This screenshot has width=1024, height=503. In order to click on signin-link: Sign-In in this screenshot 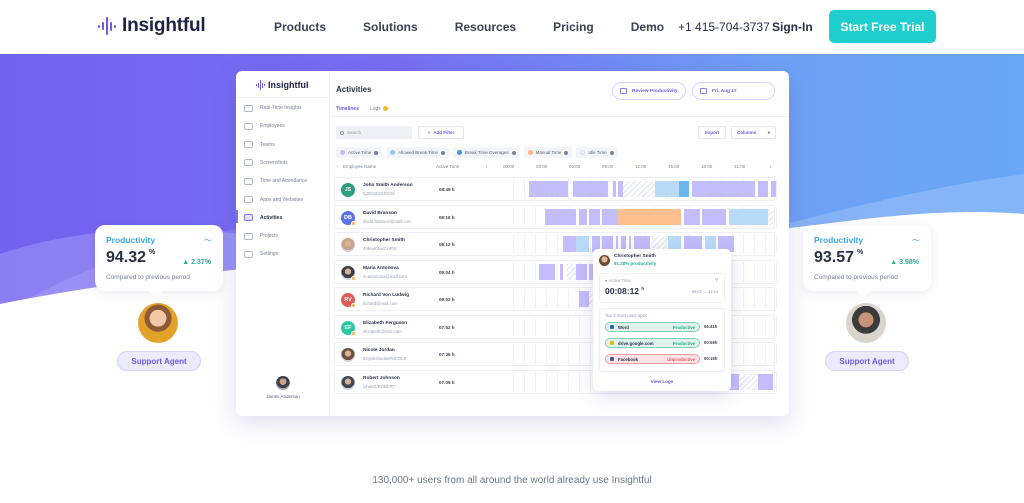, I will do `click(792, 27)`.